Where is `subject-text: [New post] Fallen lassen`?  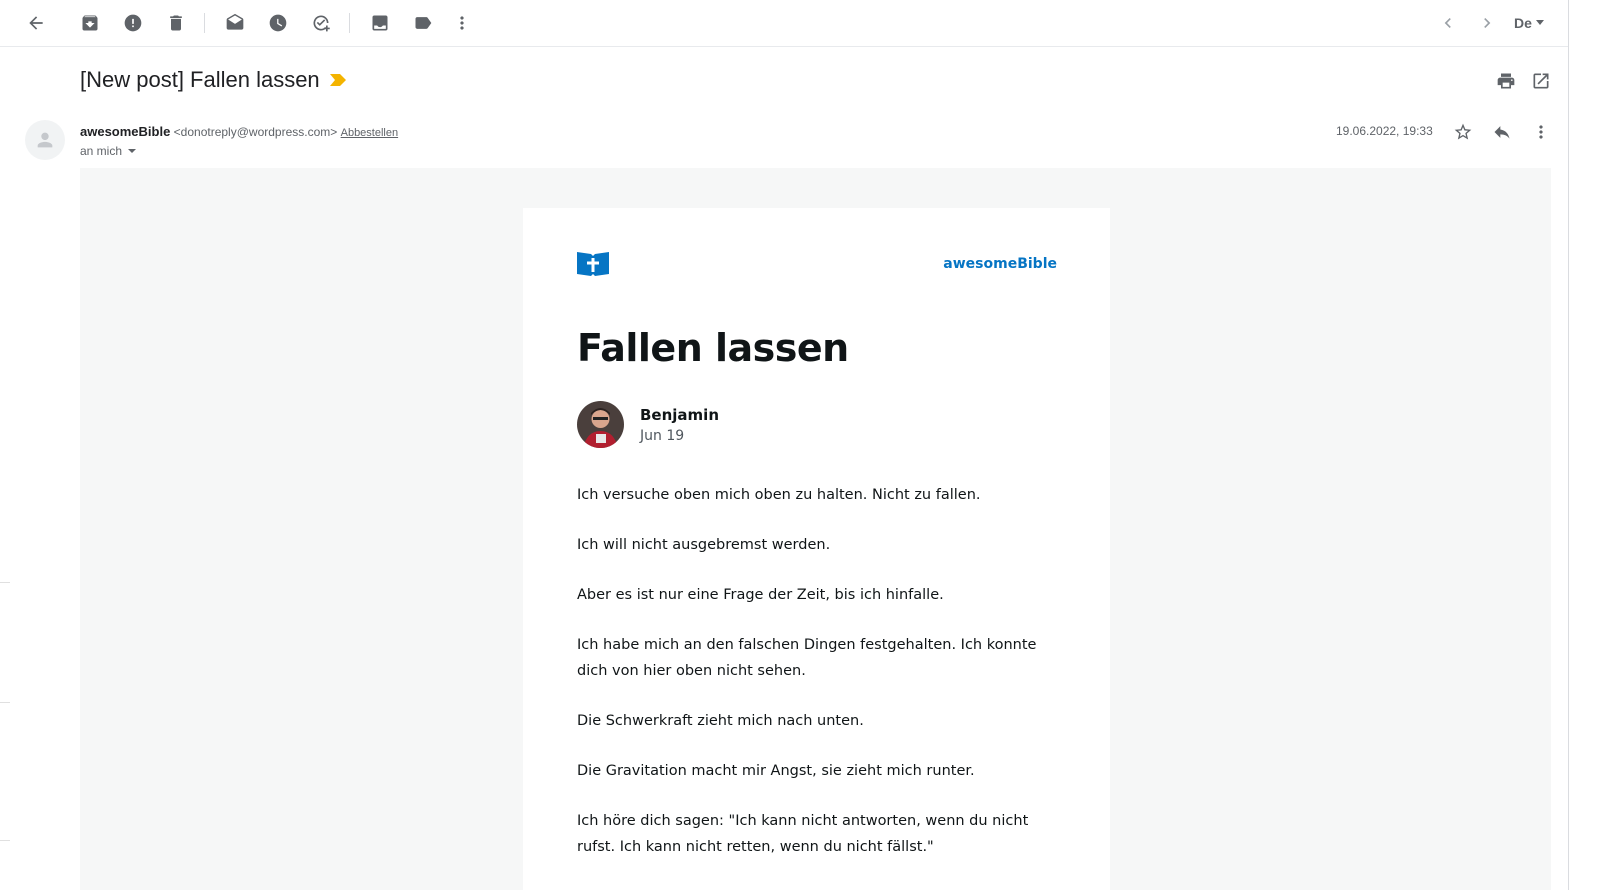
subject-text: [New post] Fallen lassen is located at coordinates (200, 79).